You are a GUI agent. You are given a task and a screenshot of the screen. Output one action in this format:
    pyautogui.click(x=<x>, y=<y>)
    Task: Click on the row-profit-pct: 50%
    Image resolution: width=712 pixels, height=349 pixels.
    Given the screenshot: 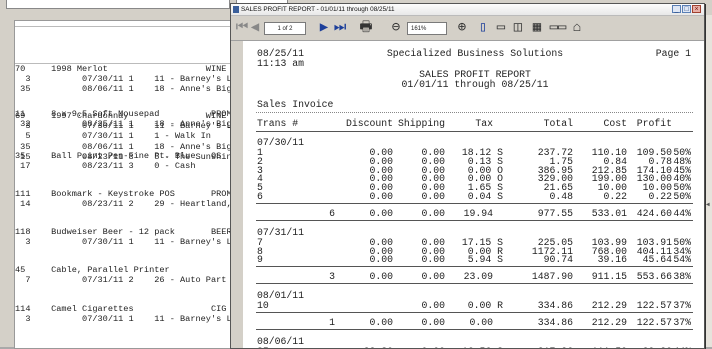 What is the action you would take?
    pyautogui.click(x=682, y=196)
    